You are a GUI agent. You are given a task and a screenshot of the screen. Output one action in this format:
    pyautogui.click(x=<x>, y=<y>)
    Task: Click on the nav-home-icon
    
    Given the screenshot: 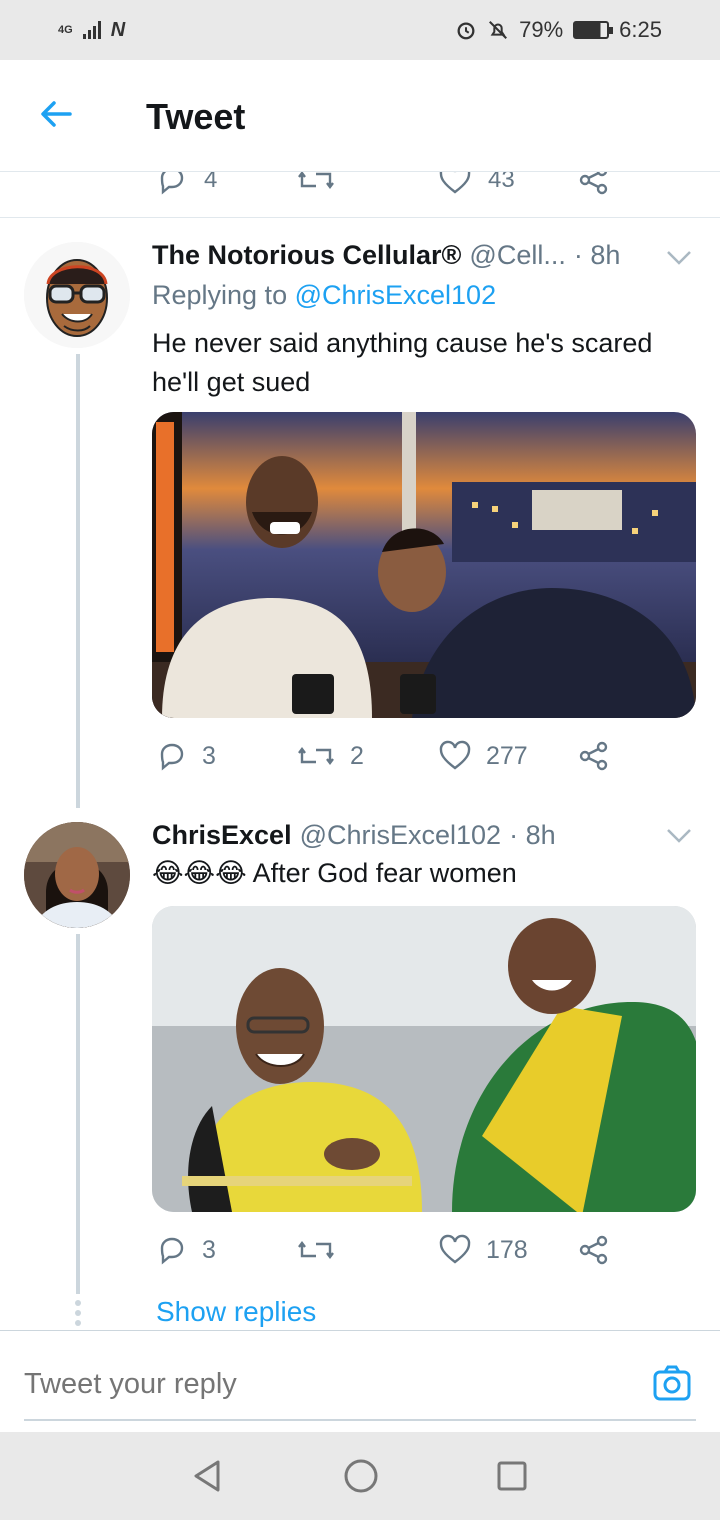 What is the action you would take?
    pyautogui.click(x=361, y=1476)
    